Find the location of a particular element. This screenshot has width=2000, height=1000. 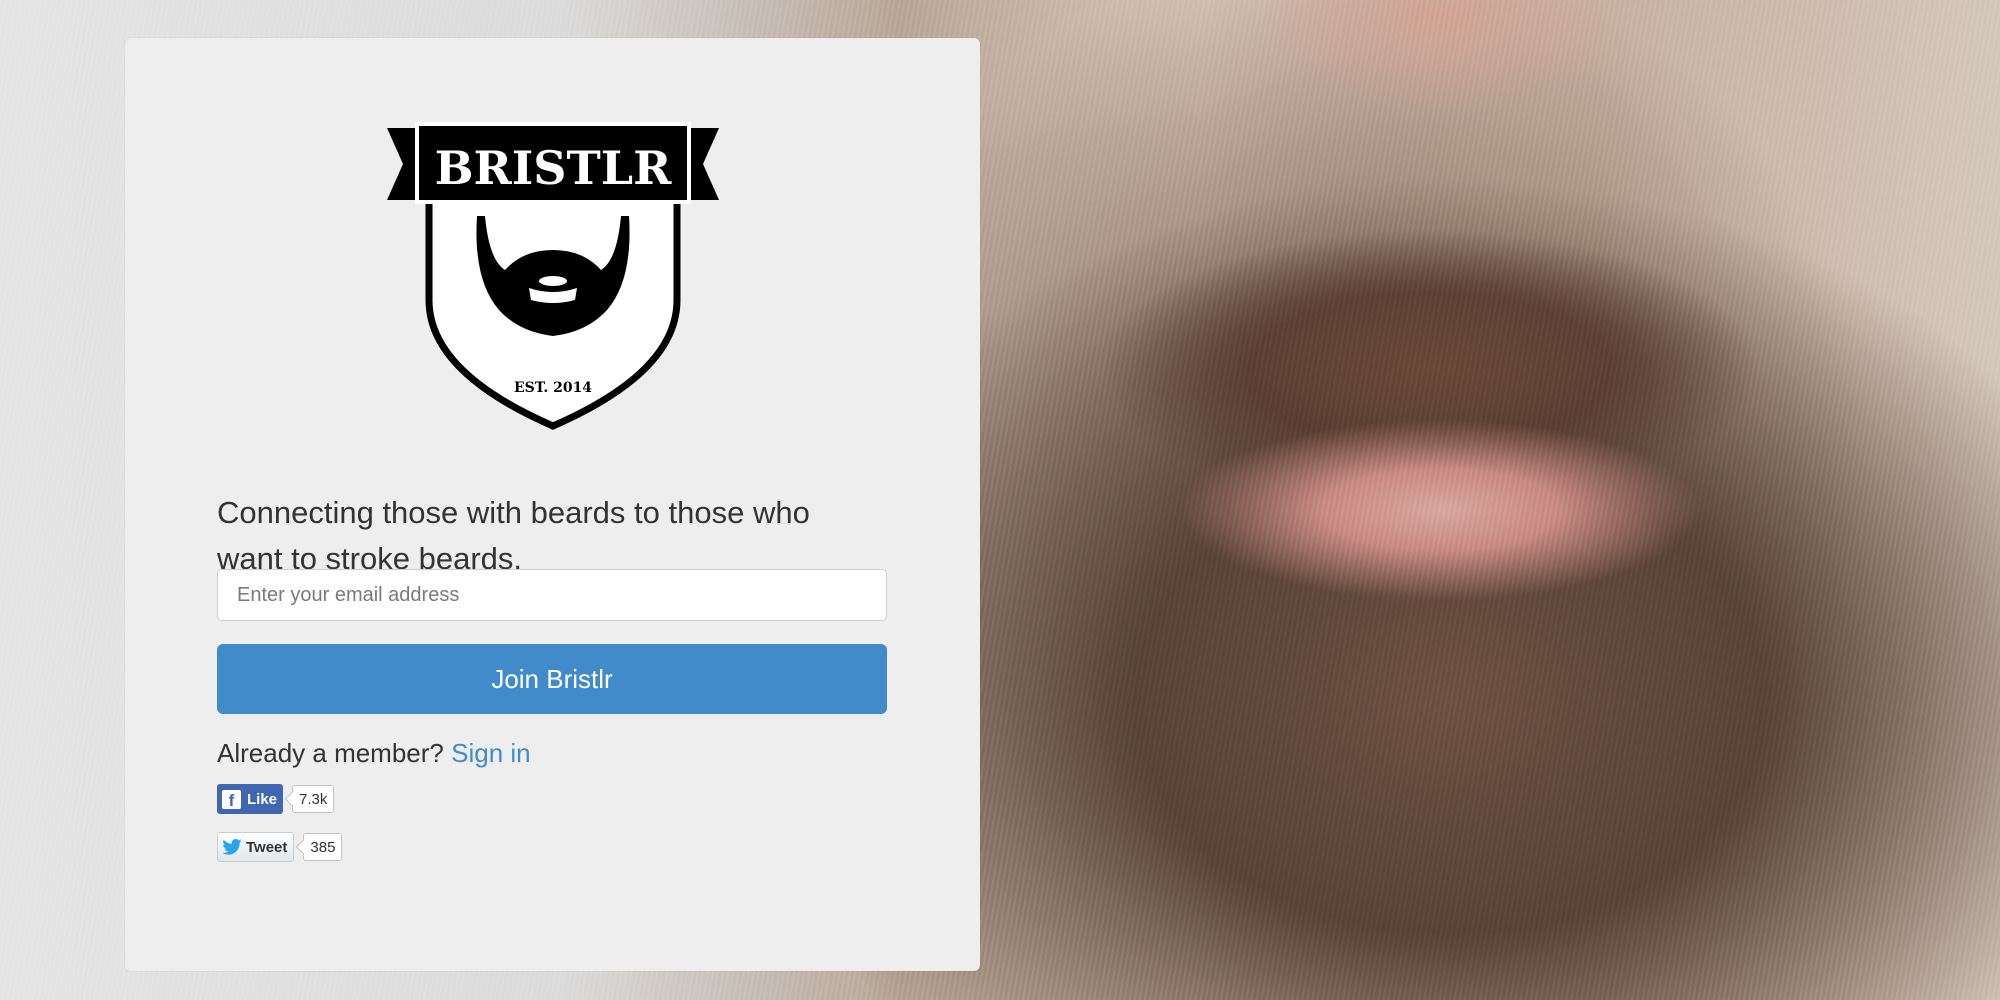

tweet-label: Tweet is located at coordinates (267, 847).